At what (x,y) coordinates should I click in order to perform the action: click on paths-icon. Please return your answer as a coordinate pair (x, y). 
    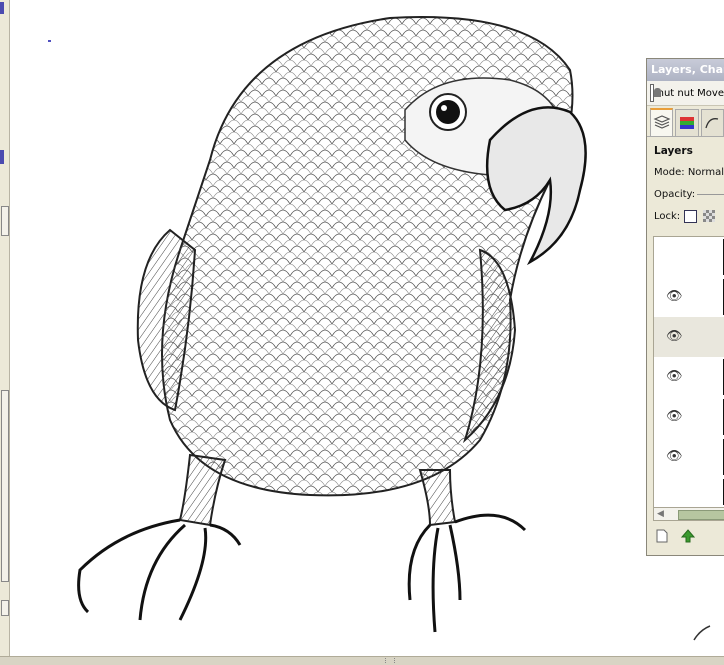
    Looking at the image, I should click on (712, 123).